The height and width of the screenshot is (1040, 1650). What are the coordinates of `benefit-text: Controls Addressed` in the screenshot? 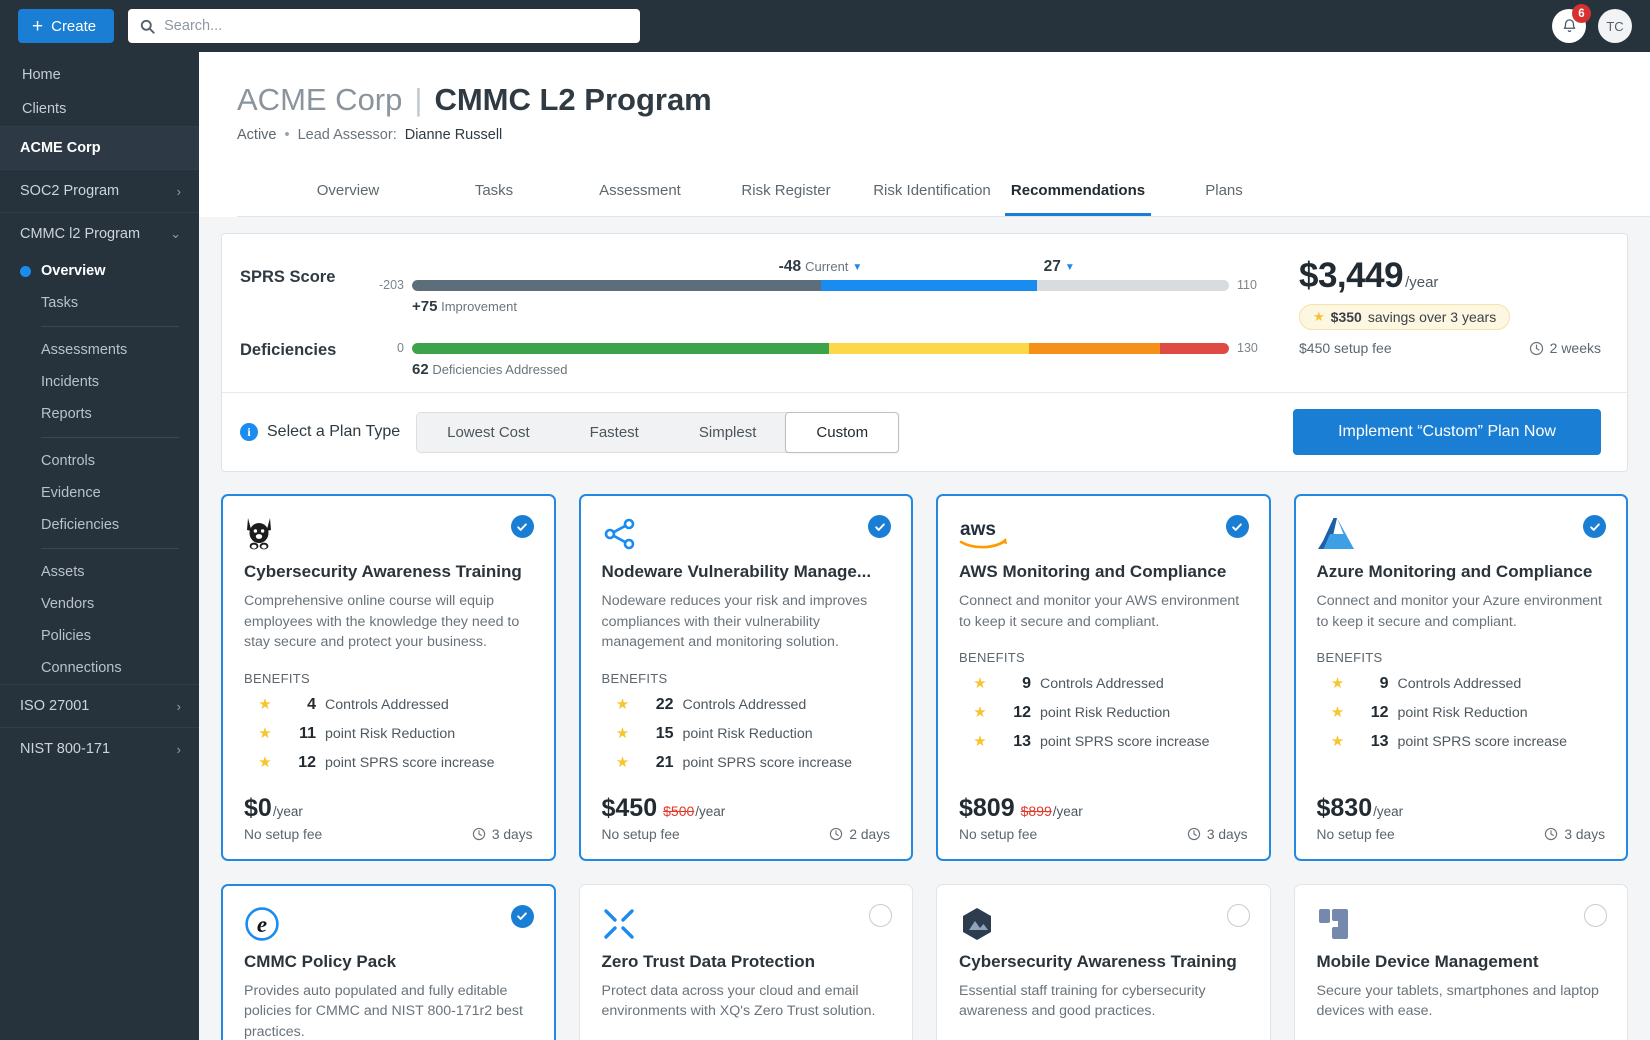 It's located at (1102, 684).